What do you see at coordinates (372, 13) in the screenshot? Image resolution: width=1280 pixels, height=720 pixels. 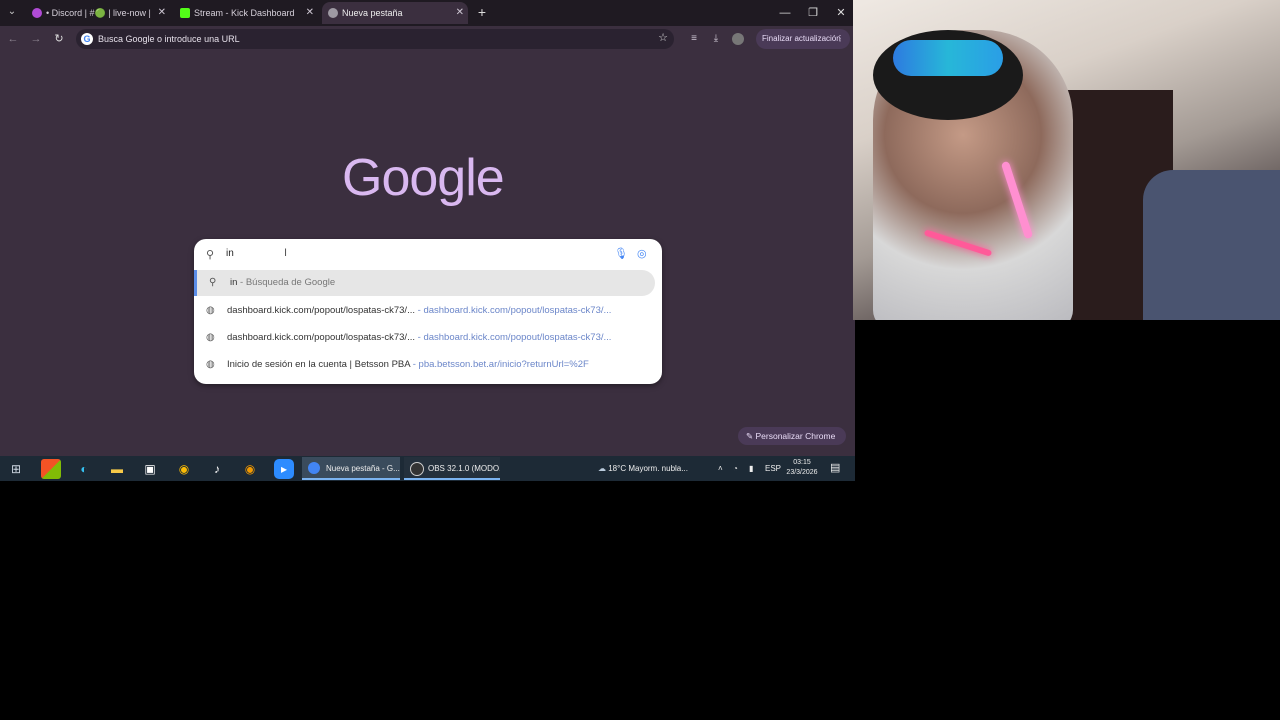 I see `tab-label: Nueva pestaña` at bounding box center [372, 13].